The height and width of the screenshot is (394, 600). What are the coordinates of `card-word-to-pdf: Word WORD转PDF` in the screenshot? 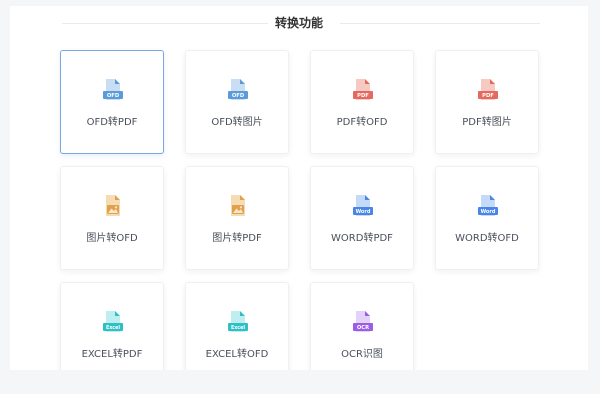 It's located at (362, 218).